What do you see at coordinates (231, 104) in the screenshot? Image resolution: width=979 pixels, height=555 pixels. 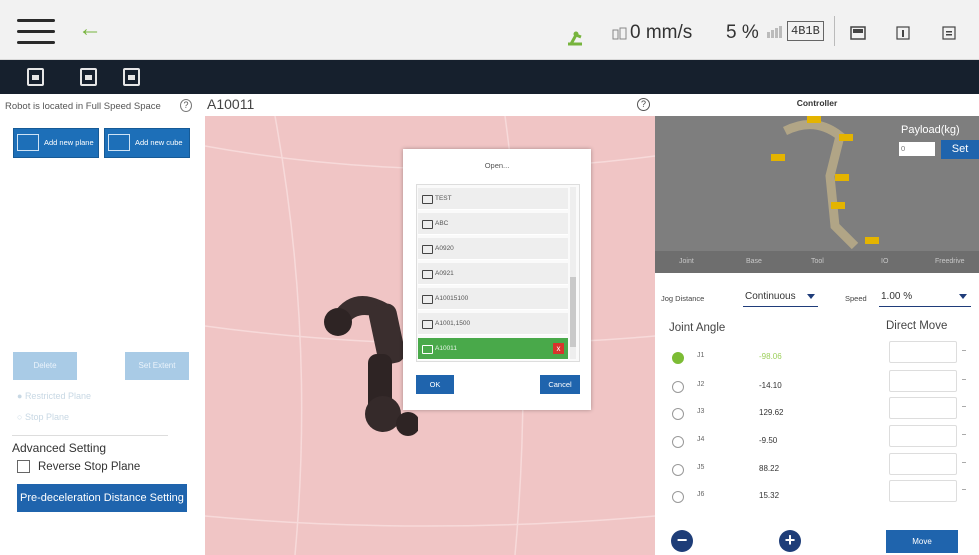 I see `project-title: A10011` at bounding box center [231, 104].